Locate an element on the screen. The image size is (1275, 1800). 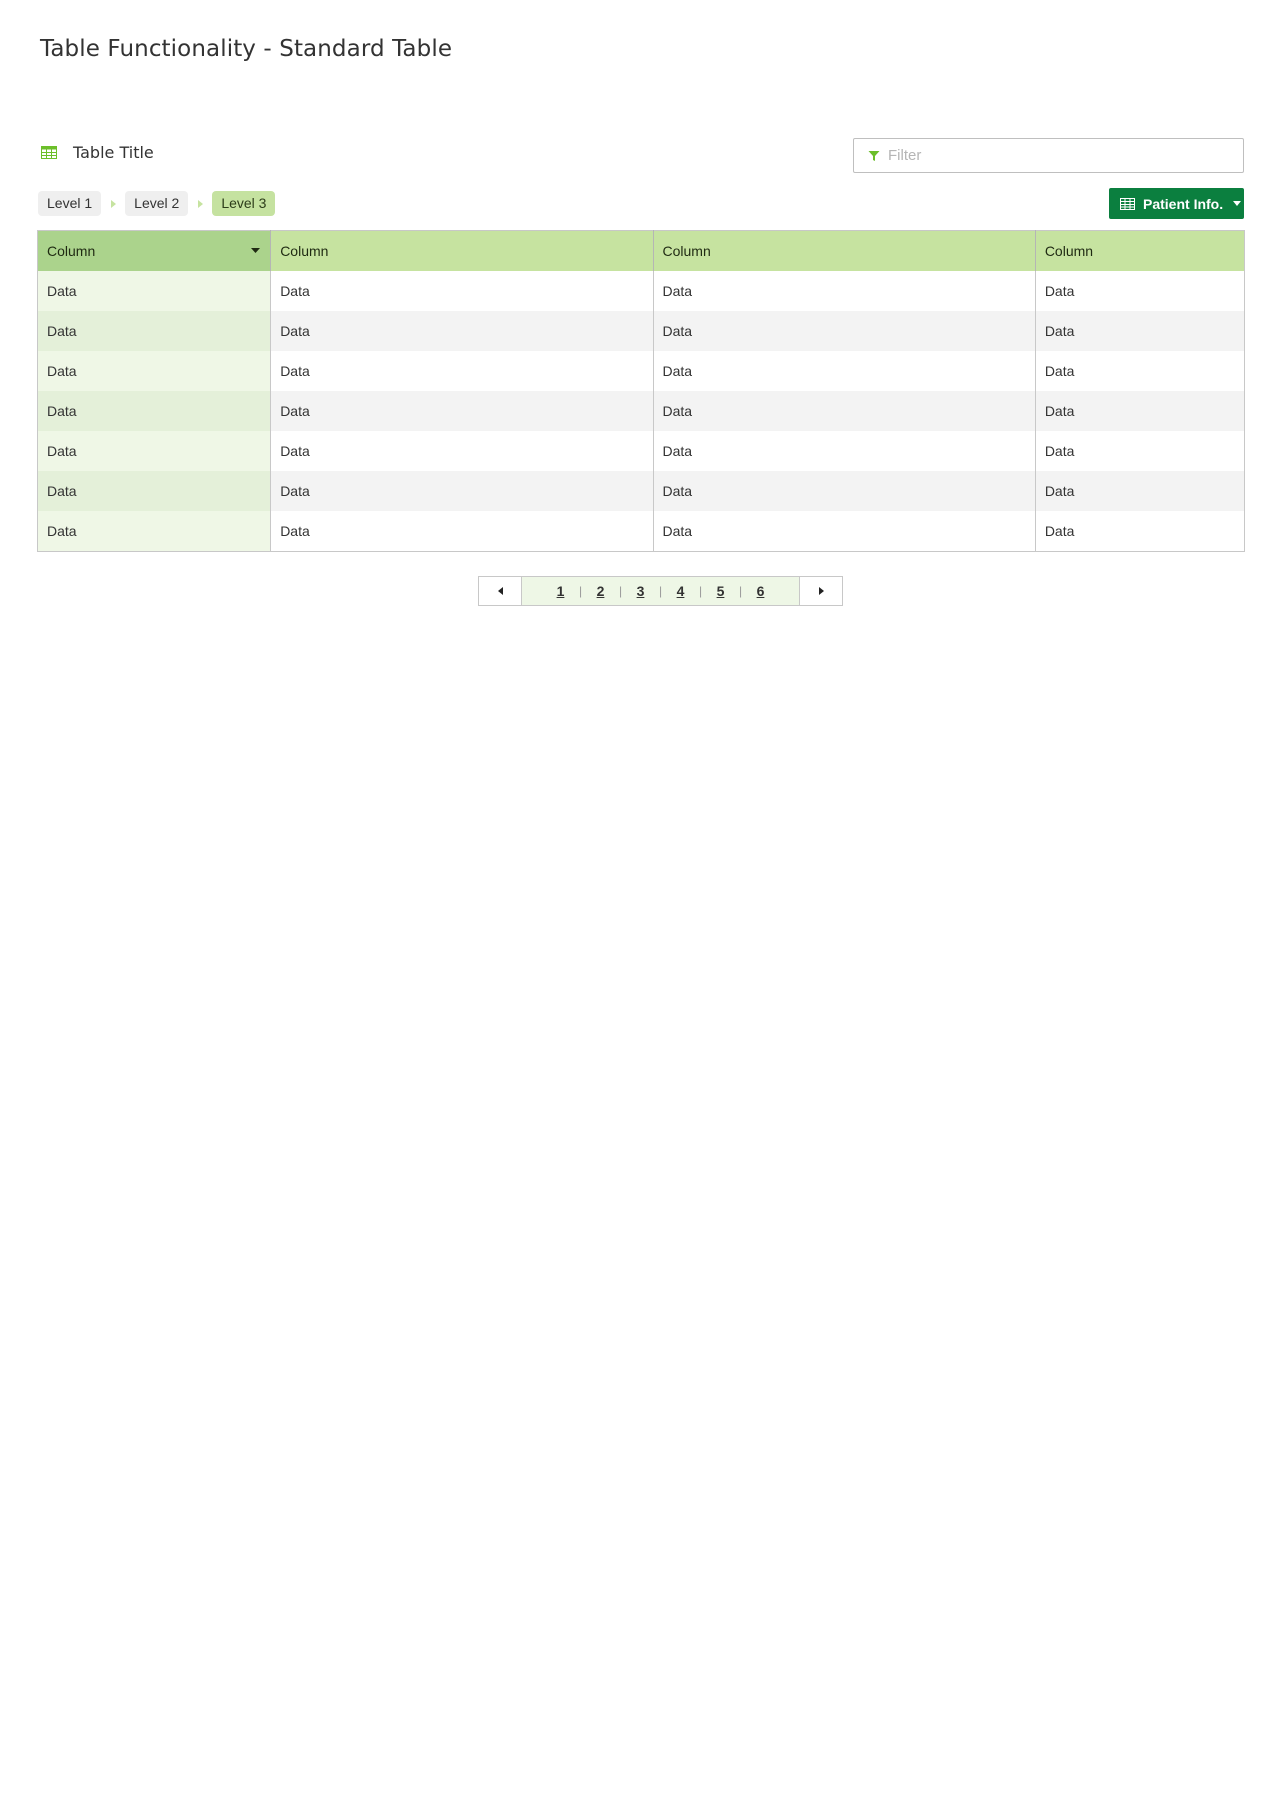
table-header-row: Column Column Column Column is located at coordinates (641, 250).